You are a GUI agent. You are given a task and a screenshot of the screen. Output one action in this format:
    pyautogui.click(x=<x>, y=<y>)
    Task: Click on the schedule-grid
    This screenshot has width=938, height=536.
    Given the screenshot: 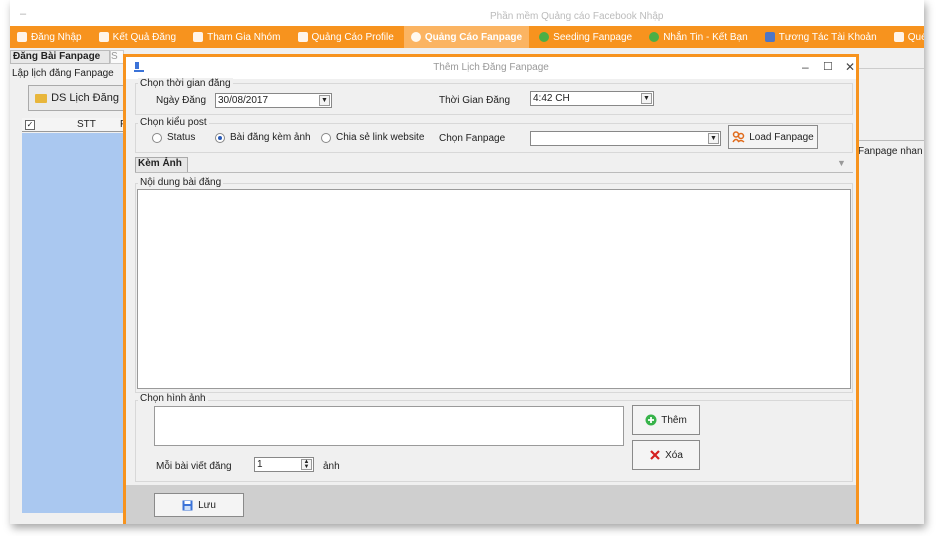 What is the action you would take?
    pyautogui.click(x=75, y=323)
    